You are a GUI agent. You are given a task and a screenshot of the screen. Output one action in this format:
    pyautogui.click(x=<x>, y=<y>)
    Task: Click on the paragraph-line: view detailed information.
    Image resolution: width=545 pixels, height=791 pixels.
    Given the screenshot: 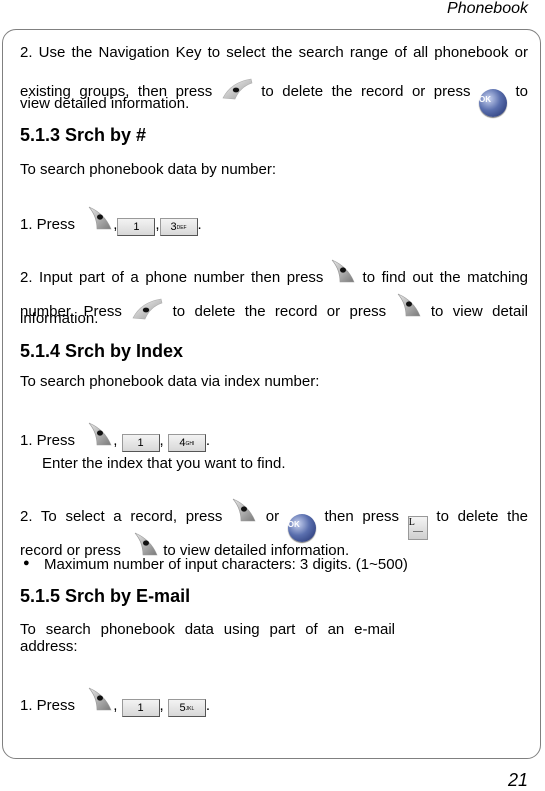 What is the action you would take?
    pyautogui.click(x=105, y=103)
    